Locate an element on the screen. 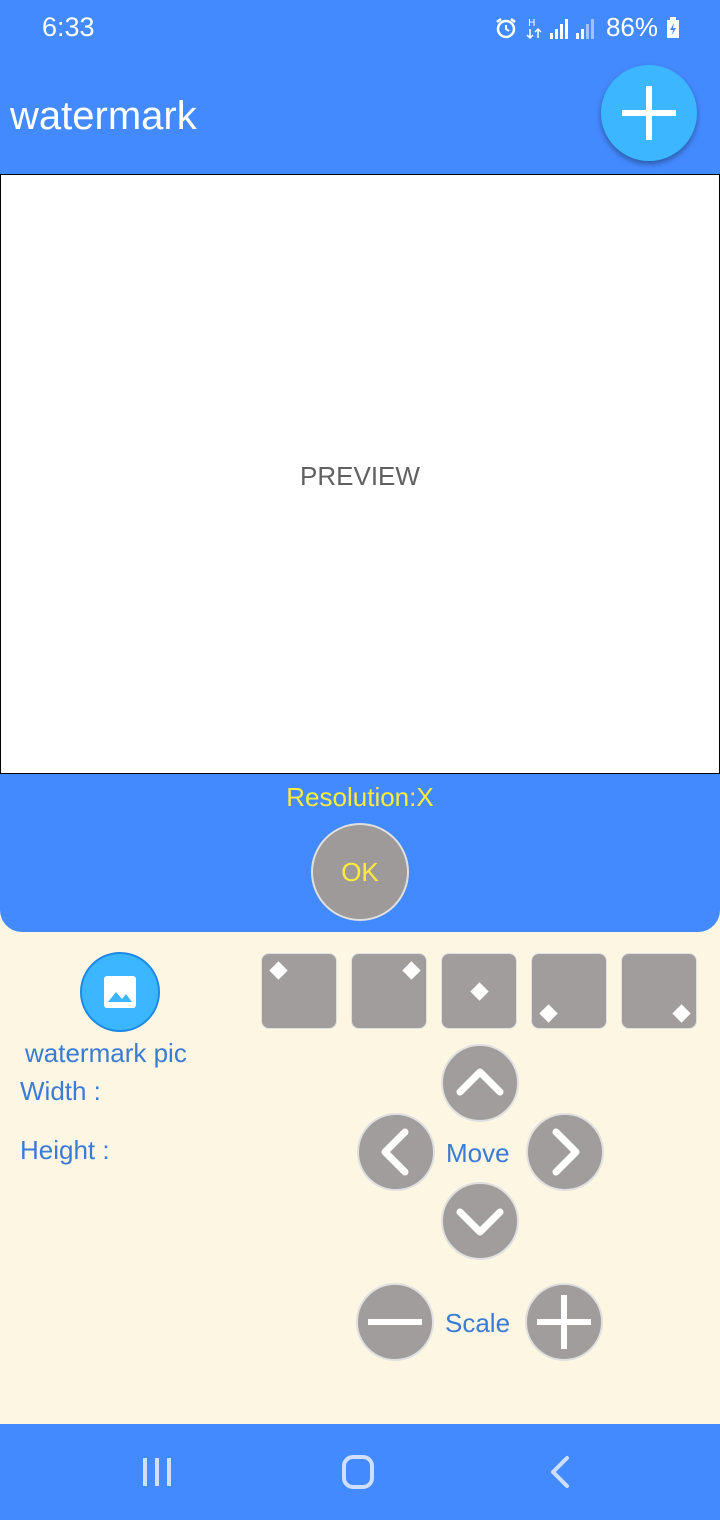 The height and width of the screenshot is (1520, 720). recent-apps-button is located at coordinates (157, 1473).